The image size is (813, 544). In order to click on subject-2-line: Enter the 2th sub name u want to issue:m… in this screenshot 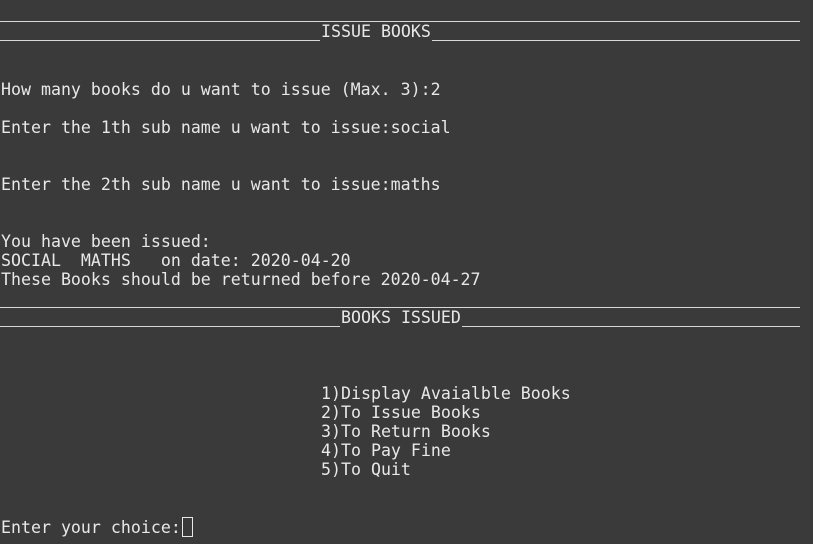, I will do `click(221, 184)`.